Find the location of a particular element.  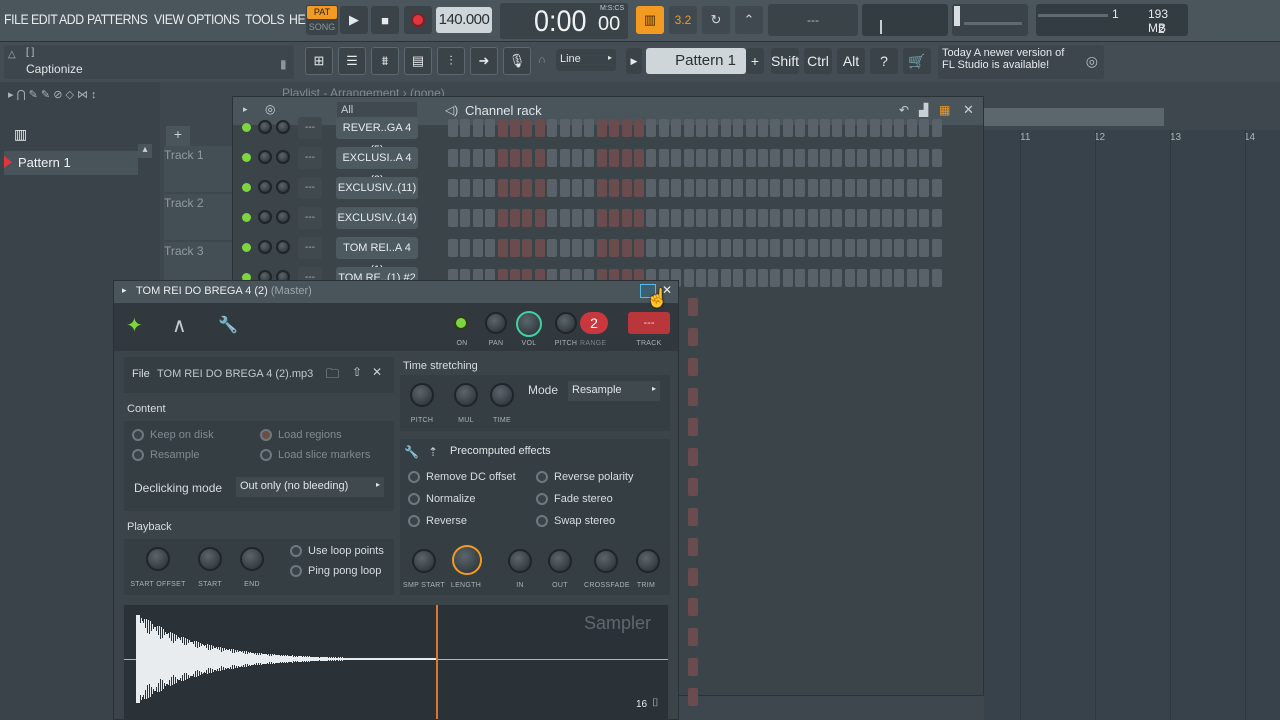

load-regions-option: Load regions is located at coordinates (301, 435).